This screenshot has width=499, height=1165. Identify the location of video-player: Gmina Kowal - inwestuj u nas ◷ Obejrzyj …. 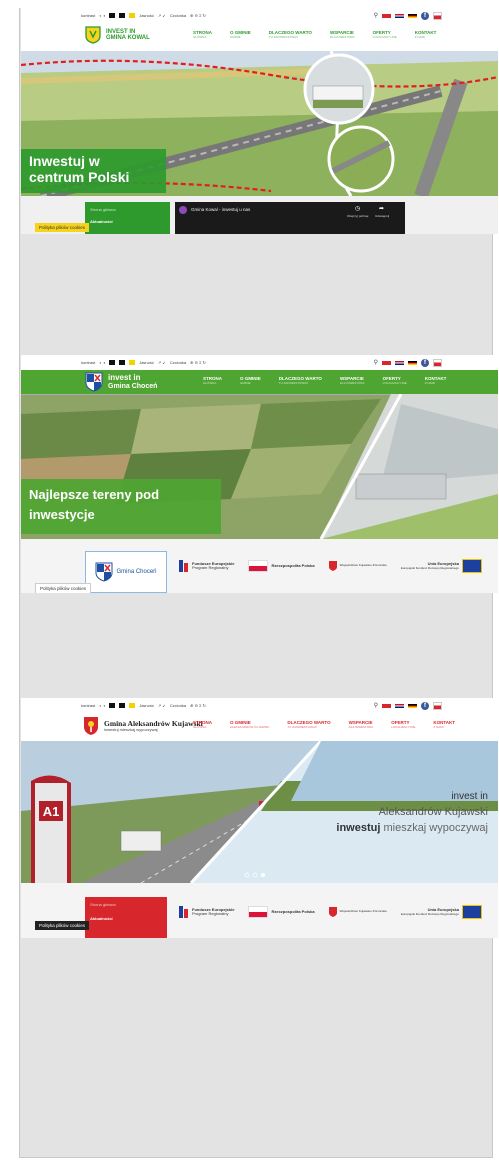
(290, 218).